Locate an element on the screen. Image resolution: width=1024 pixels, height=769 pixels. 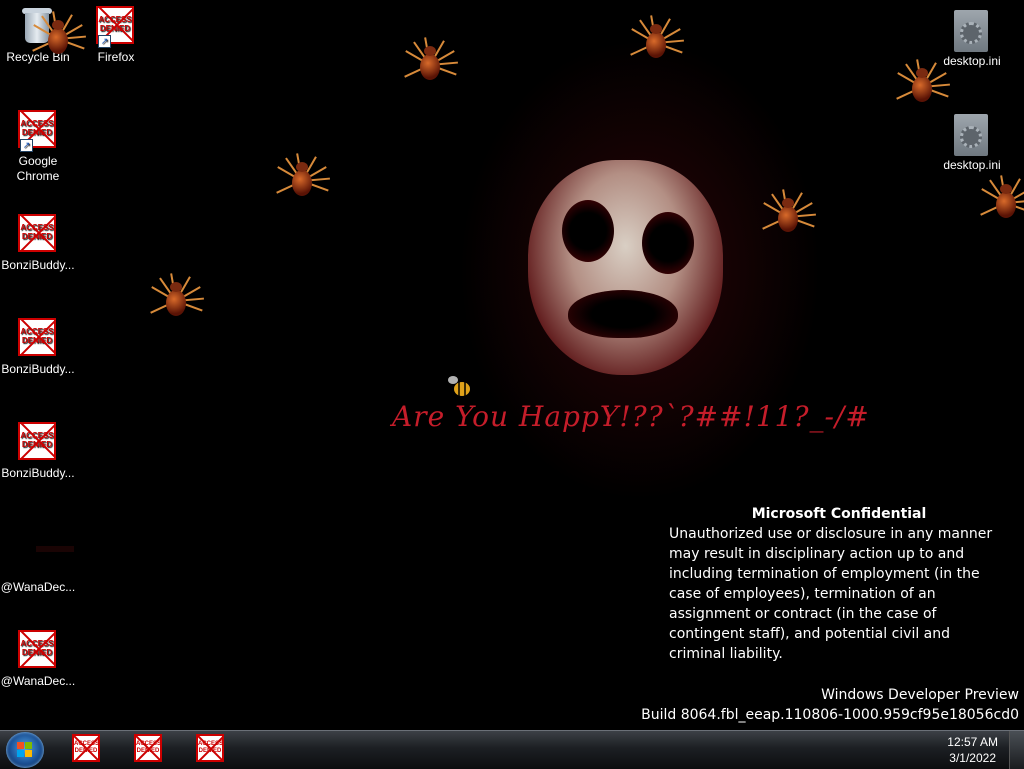
desktop-icon-label: Google Chrome is located at coordinates (38, 168).